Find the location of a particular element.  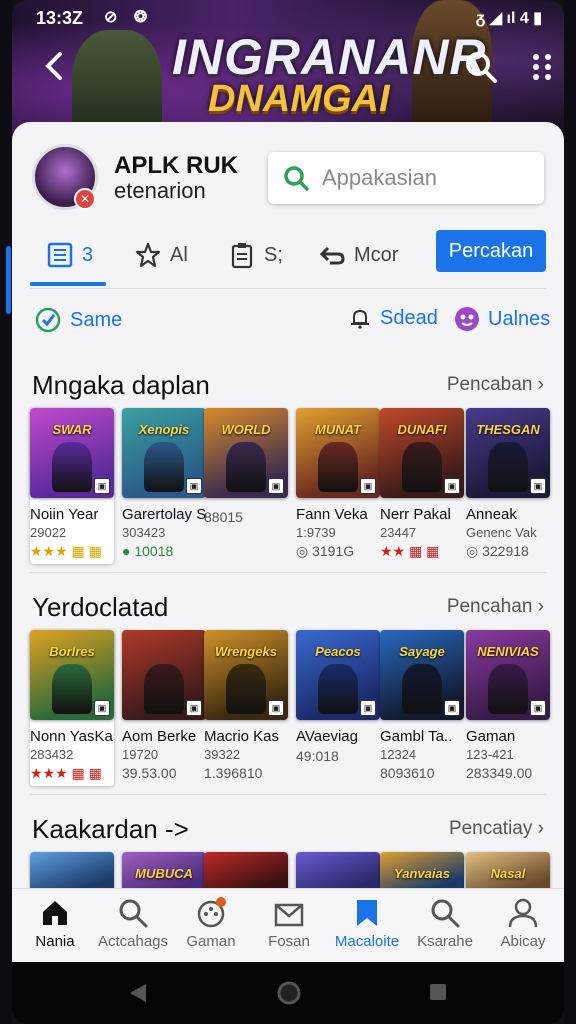

game-title: Anneak is located at coordinates (491, 514).